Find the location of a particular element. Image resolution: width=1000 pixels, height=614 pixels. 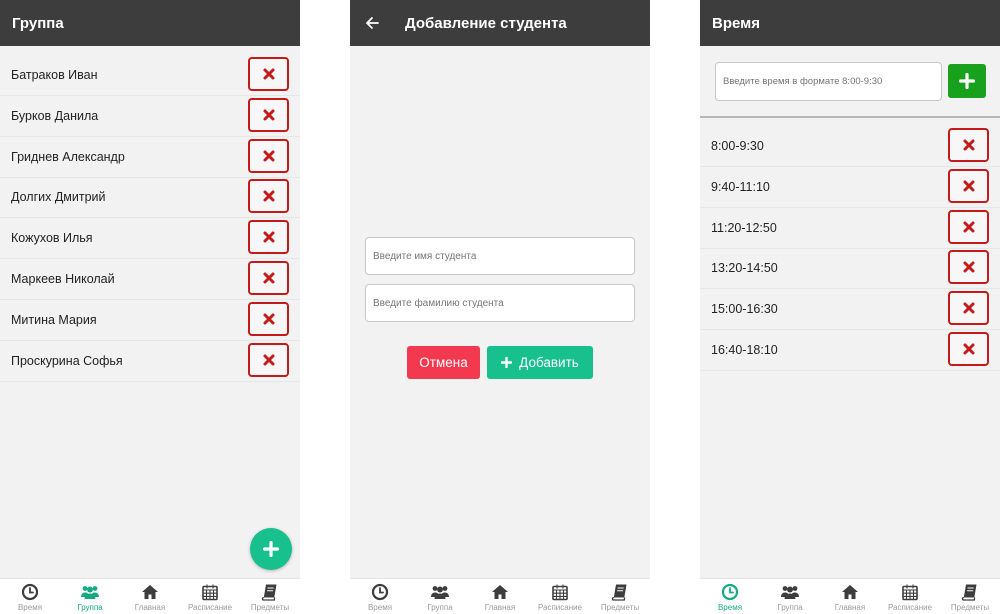

app-bar: Добавление студента is located at coordinates (500, 23).